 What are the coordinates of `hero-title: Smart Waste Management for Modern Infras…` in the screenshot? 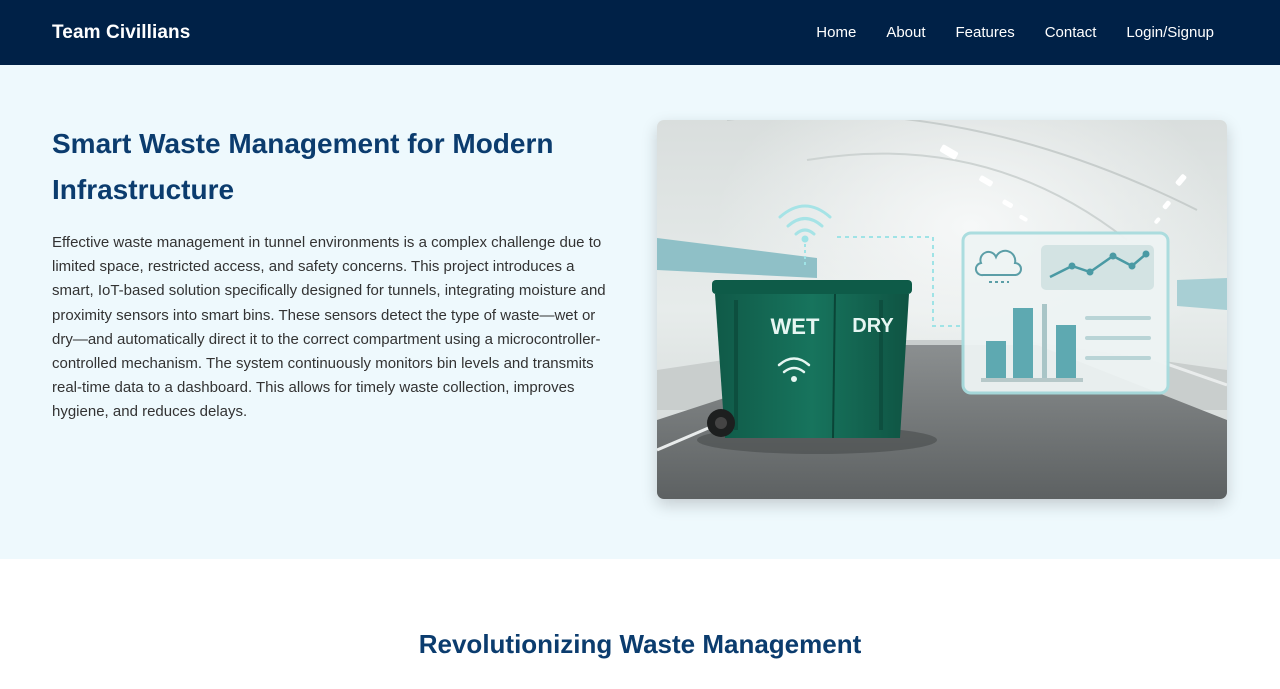 It's located at (303, 166).